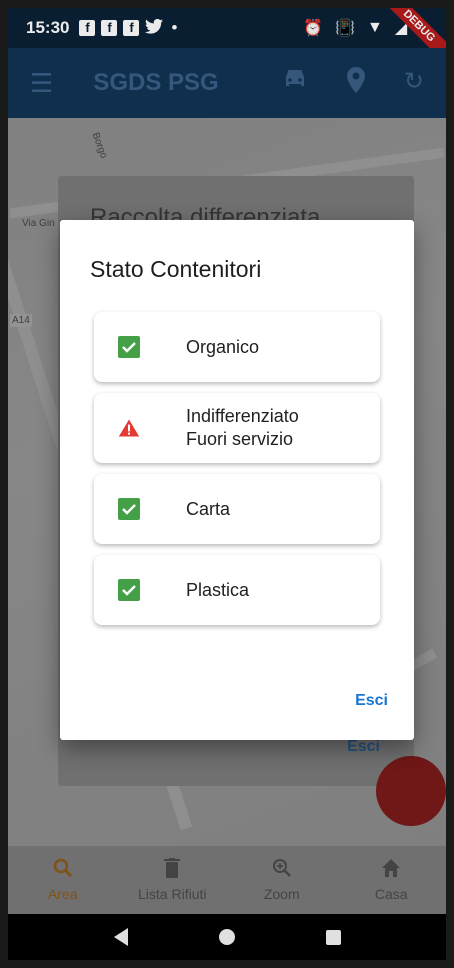  What do you see at coordinates (176, 269) in the screenshot?
I see `dialog-title: Stato Contenitori` at bounding box center [176, 269].